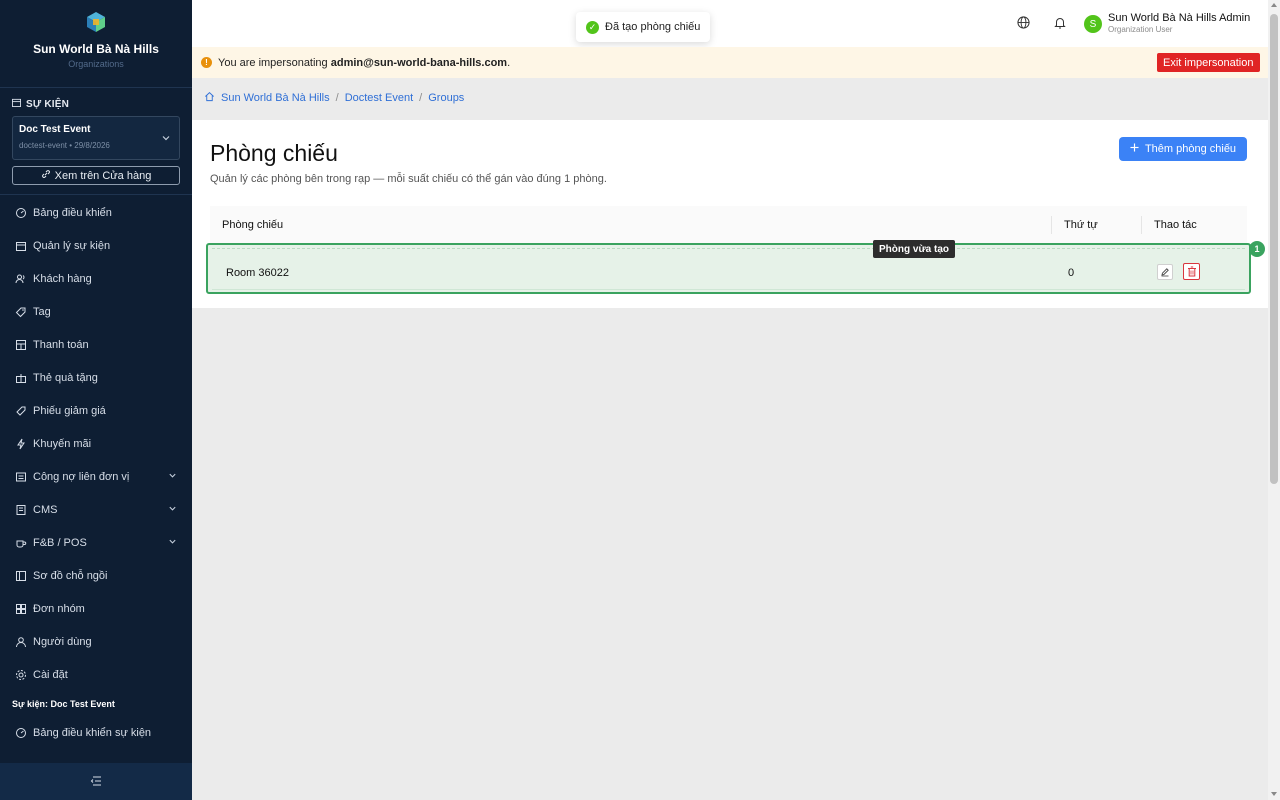 Image resolution: width=1280 pixels, height=800 pixels. What do you see at coordinates (96, 509) in the screenshot?
I see `sidebar-item-cms: CMS` at bounding box center [96, 509].